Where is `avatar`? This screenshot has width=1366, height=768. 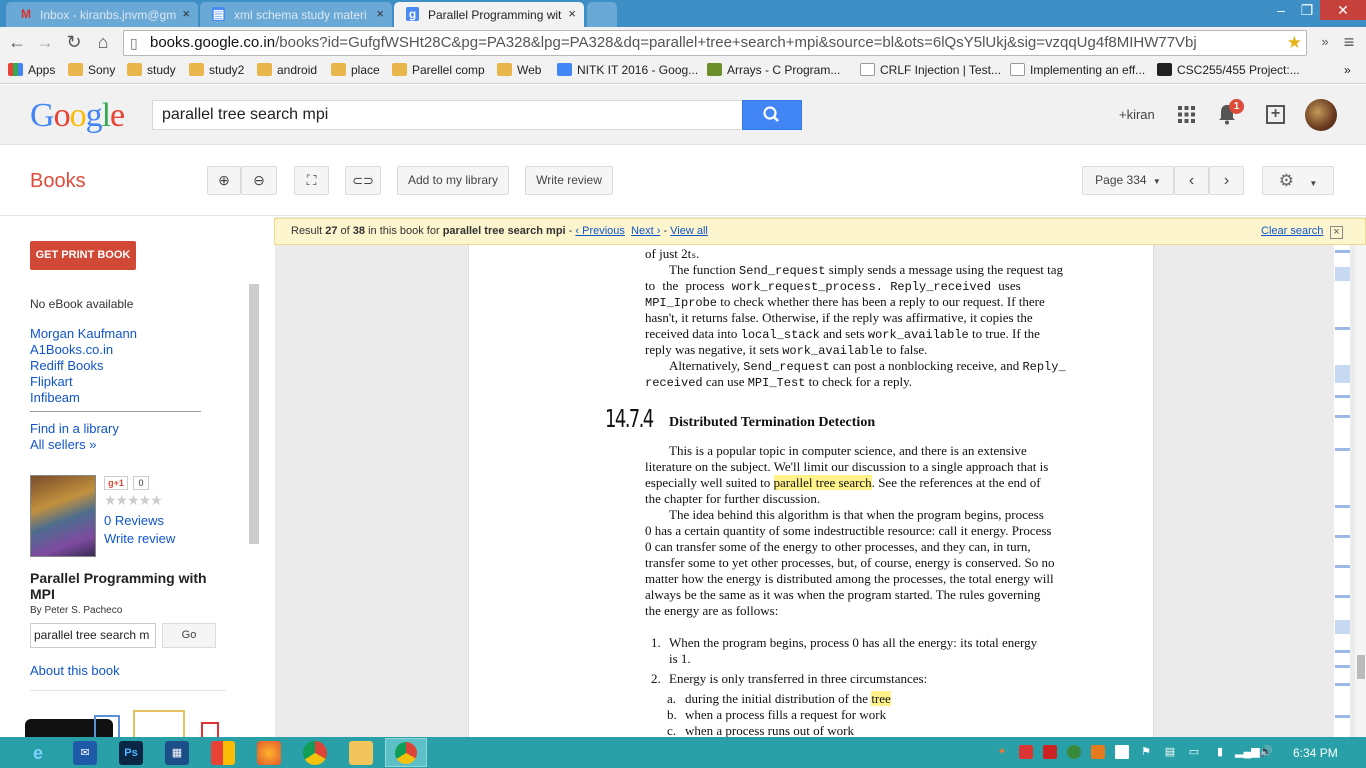 avatar is located at coordinates (1321, 115).